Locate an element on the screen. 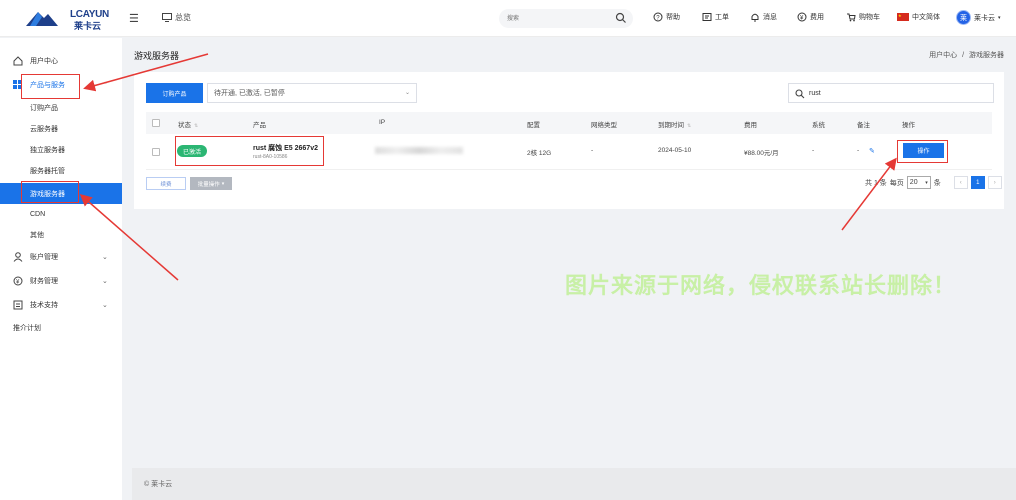  page-size-value: 20 is located at coordinates (913, 182).